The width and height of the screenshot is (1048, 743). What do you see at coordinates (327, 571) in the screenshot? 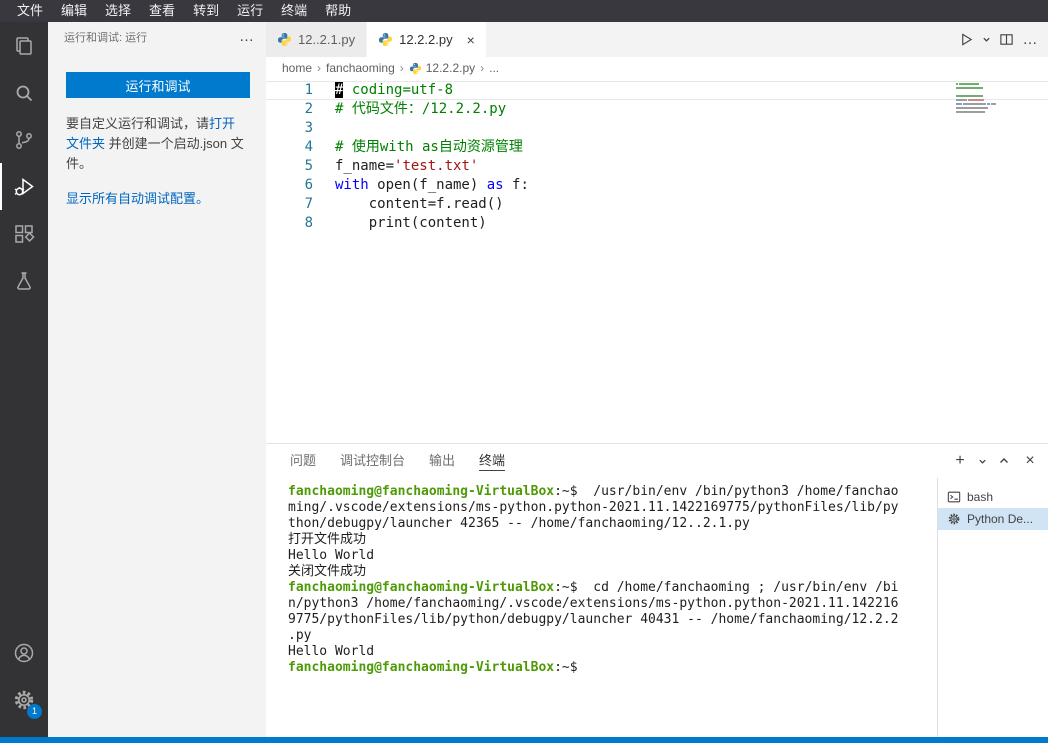
I see `terminal-line: 关闭文件成功` at bounding box center [327, 571].